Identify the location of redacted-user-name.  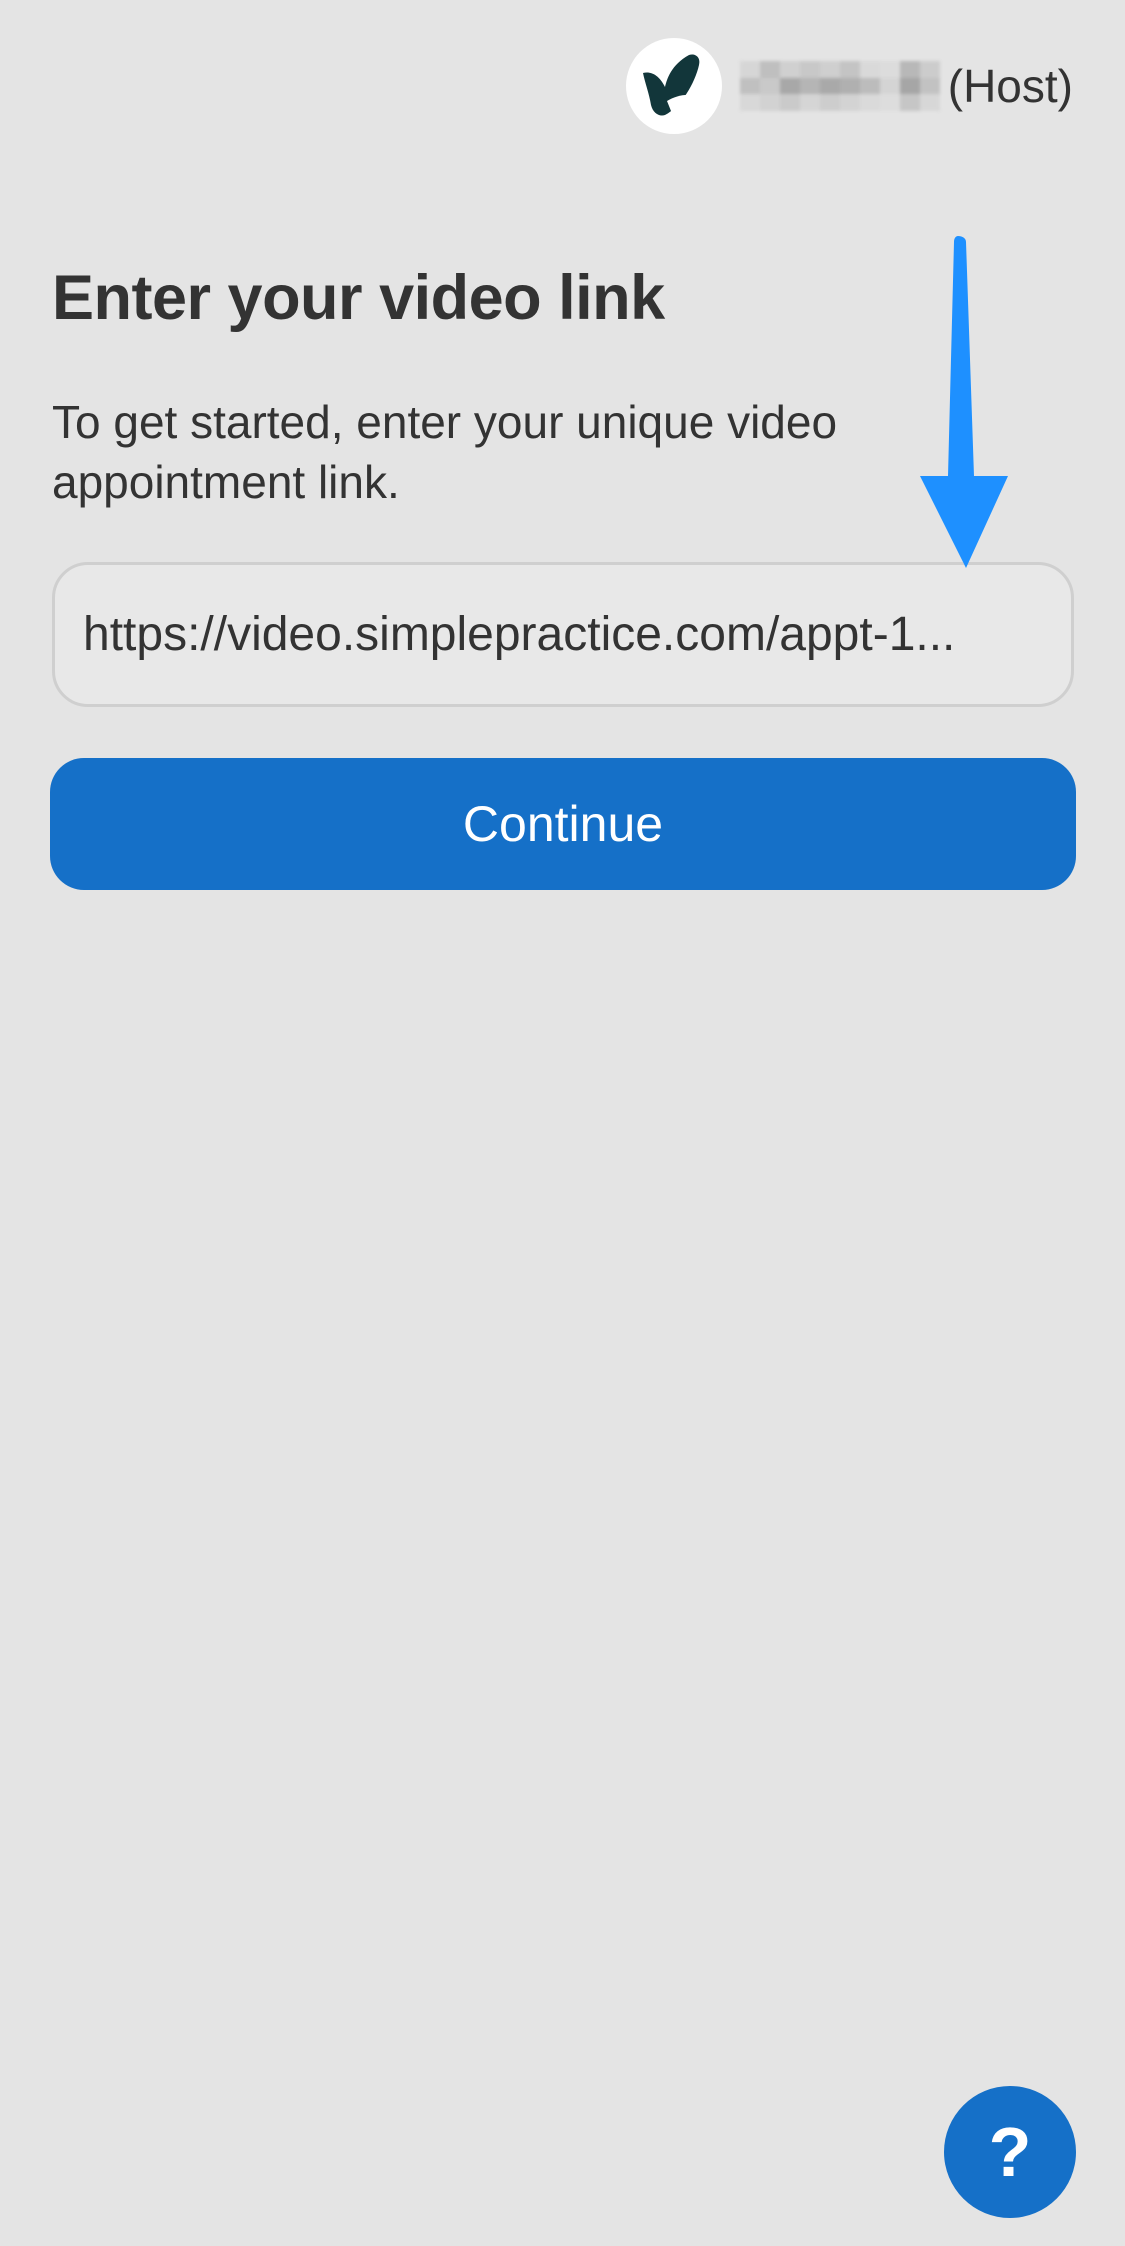
(839, 86).